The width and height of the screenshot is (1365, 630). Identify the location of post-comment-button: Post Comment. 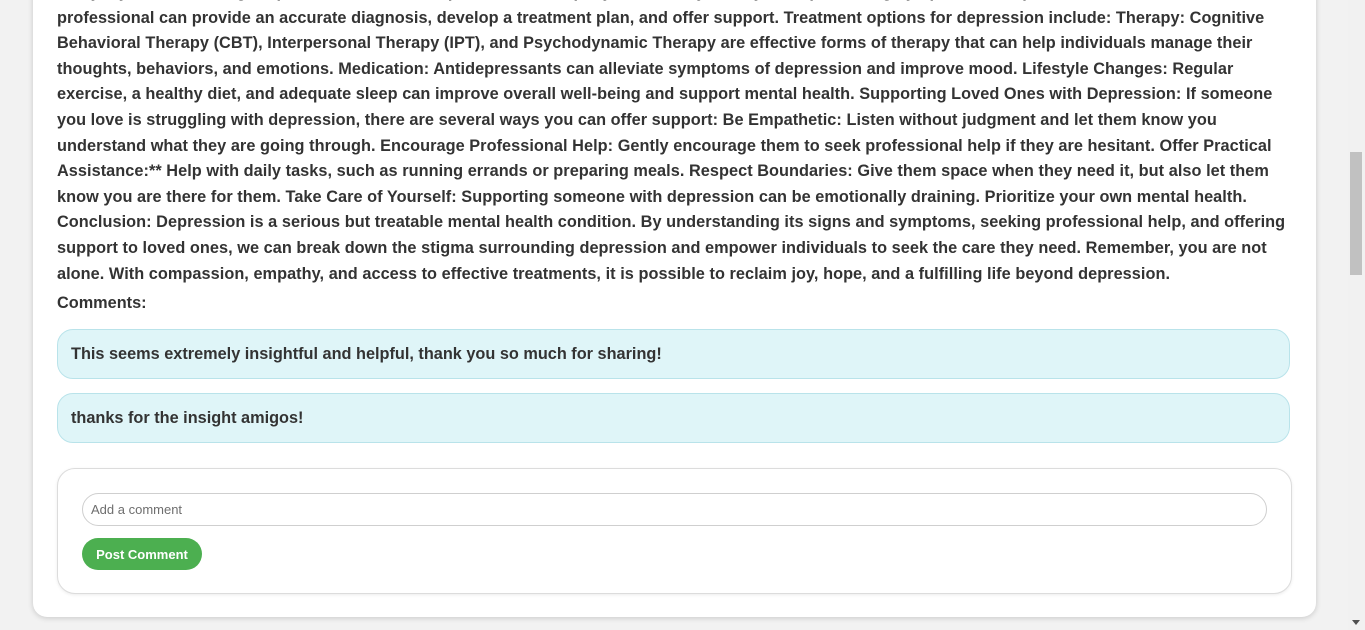
(142, 554).